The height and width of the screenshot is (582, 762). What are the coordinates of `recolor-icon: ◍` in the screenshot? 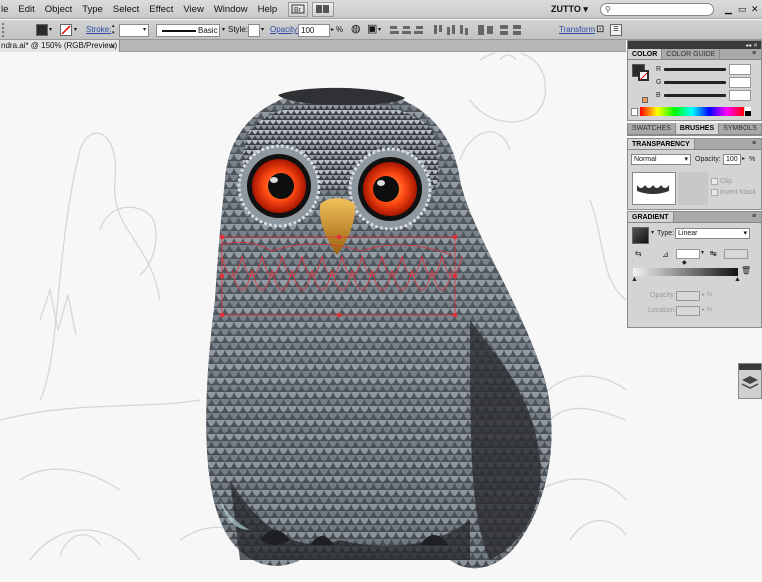 It's located at (356, 30).